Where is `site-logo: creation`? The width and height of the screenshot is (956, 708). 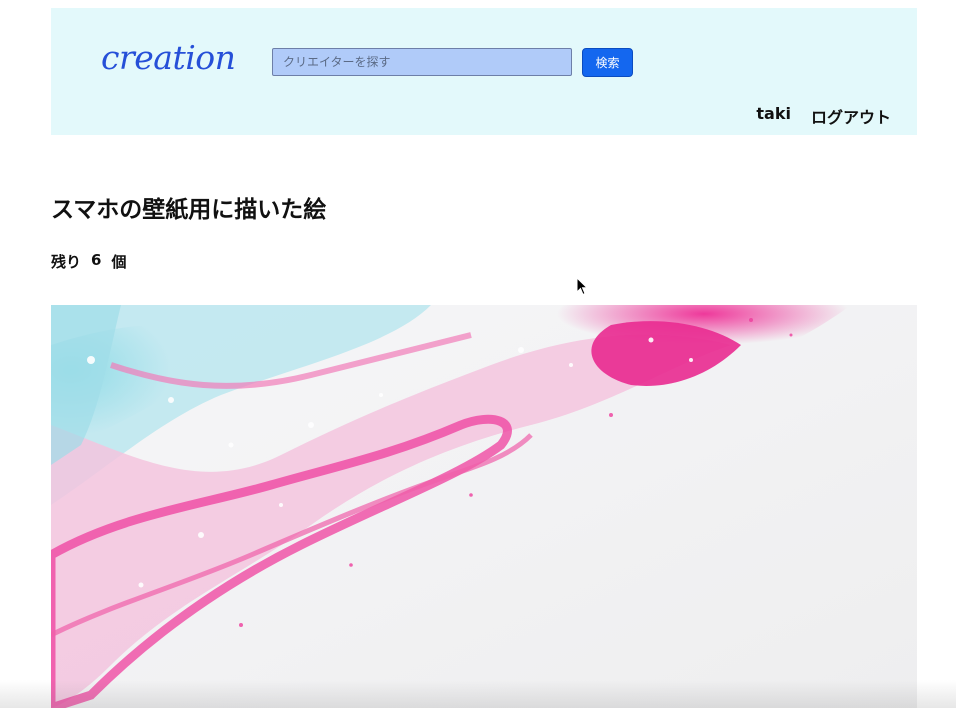 site-logo: creation is located at coordinates (168, 57).